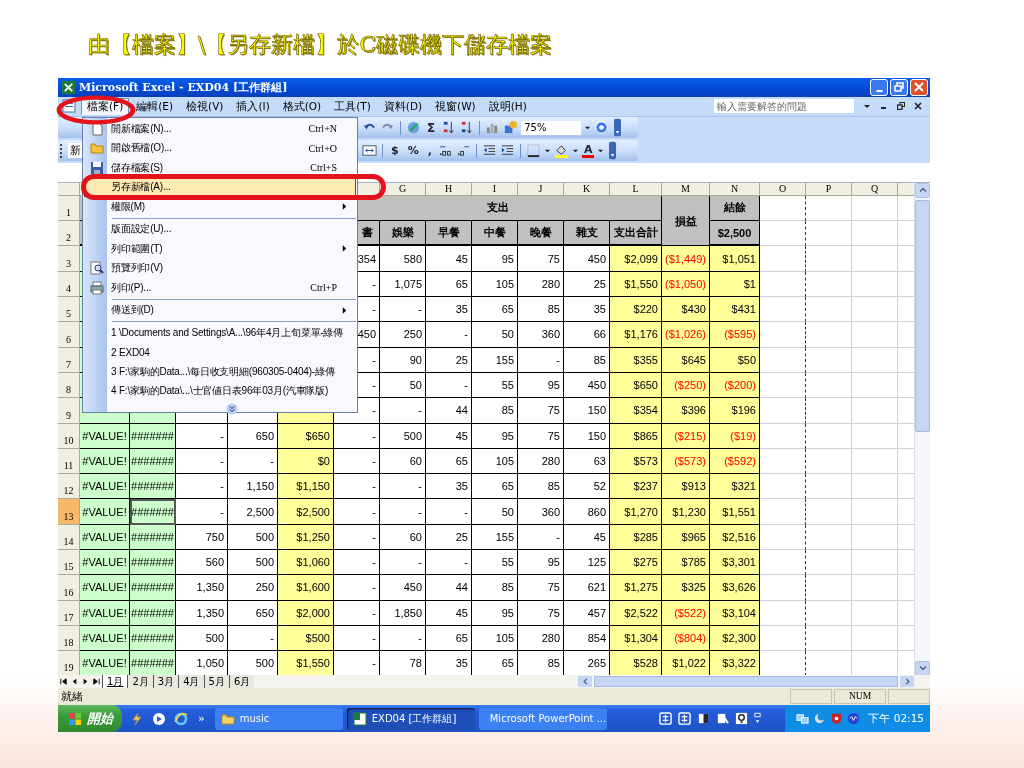 The width and height of the screenshot is (1024, 768). I want to click on shield-icon, so click(837, 718).